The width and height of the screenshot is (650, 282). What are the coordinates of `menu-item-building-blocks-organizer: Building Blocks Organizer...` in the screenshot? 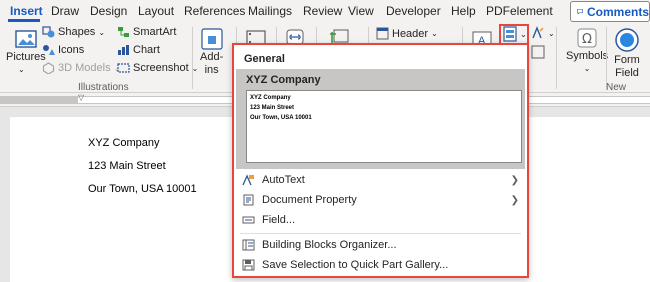 It's located at (380, 245).